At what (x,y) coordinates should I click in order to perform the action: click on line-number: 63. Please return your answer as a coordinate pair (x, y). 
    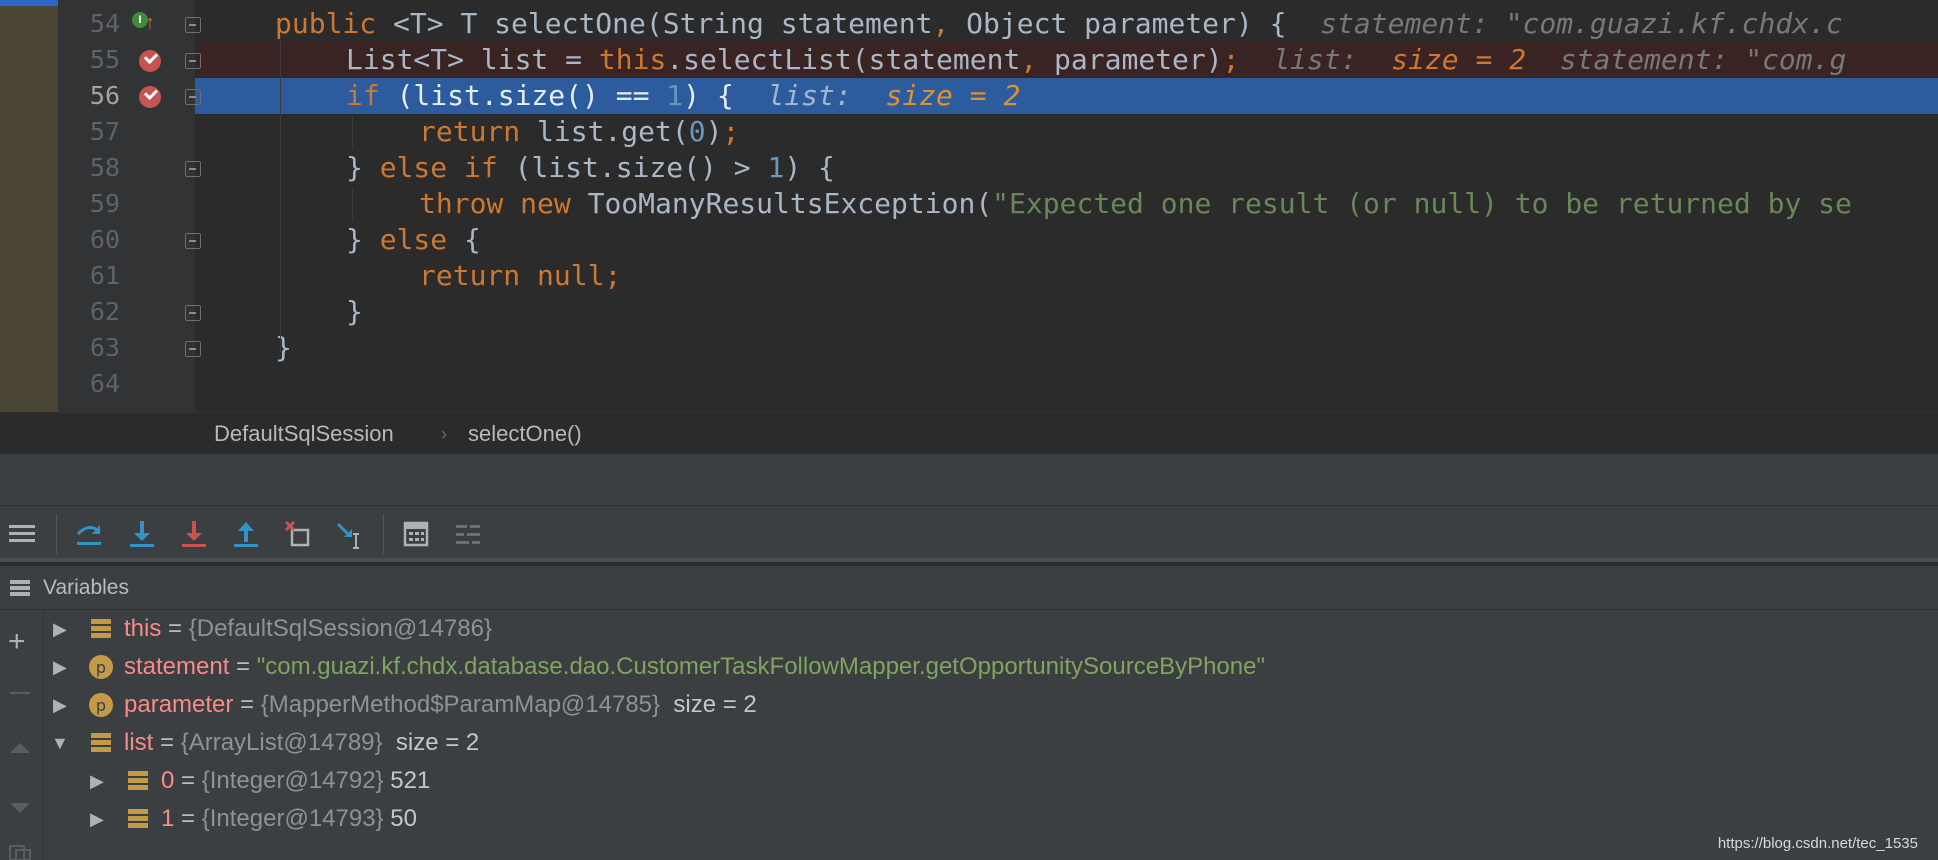
    Looking at the image, I should click on (104, 347).